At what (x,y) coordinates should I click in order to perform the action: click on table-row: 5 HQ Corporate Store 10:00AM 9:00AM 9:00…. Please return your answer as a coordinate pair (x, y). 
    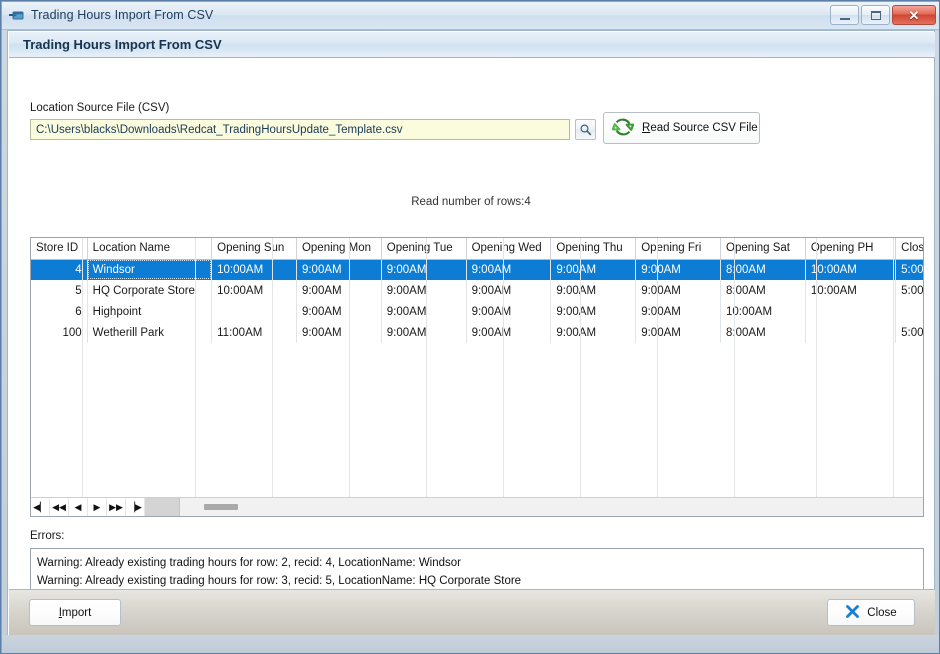
    Looking at the image, I should click on (477, 290).